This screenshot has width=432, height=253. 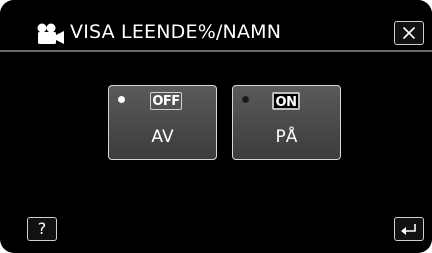 I want to click on unselected-indicator-icon, so click(x=121, y=99).